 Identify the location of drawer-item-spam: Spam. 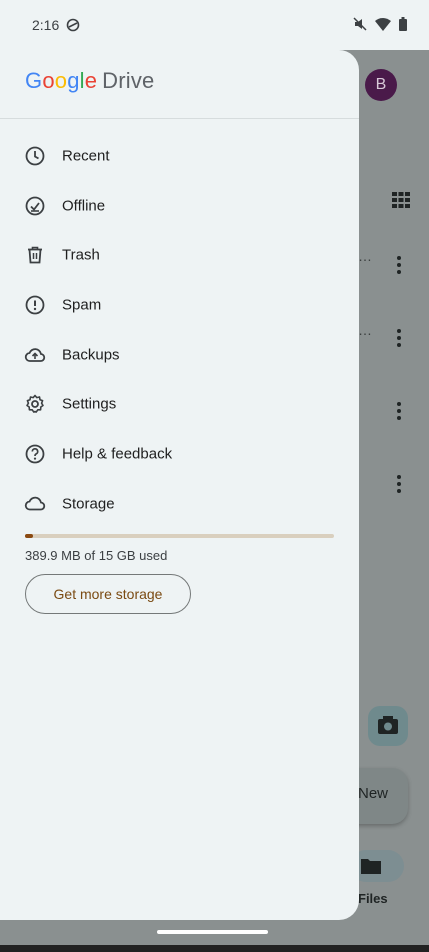
(179, 305).